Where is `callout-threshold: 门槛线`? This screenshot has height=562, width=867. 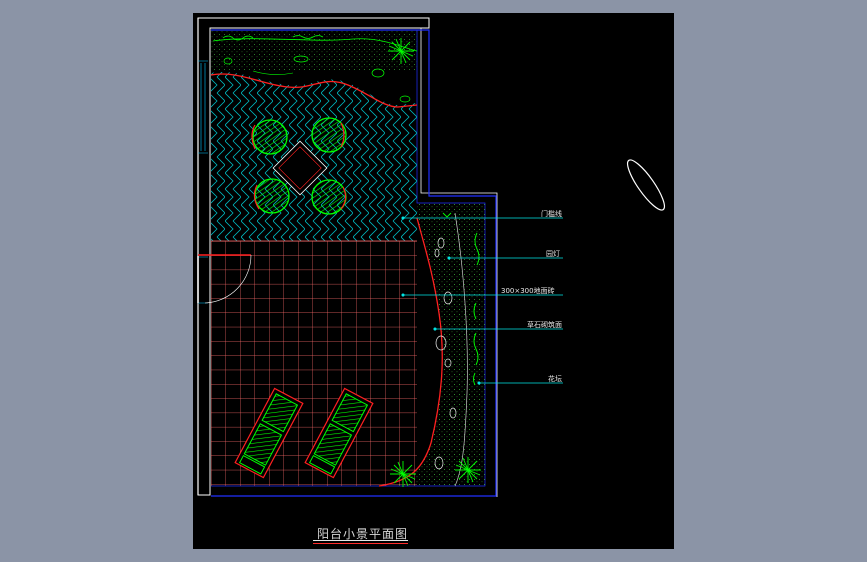
callout-threshold: 门槛线 is located at coordinates (551, 214).